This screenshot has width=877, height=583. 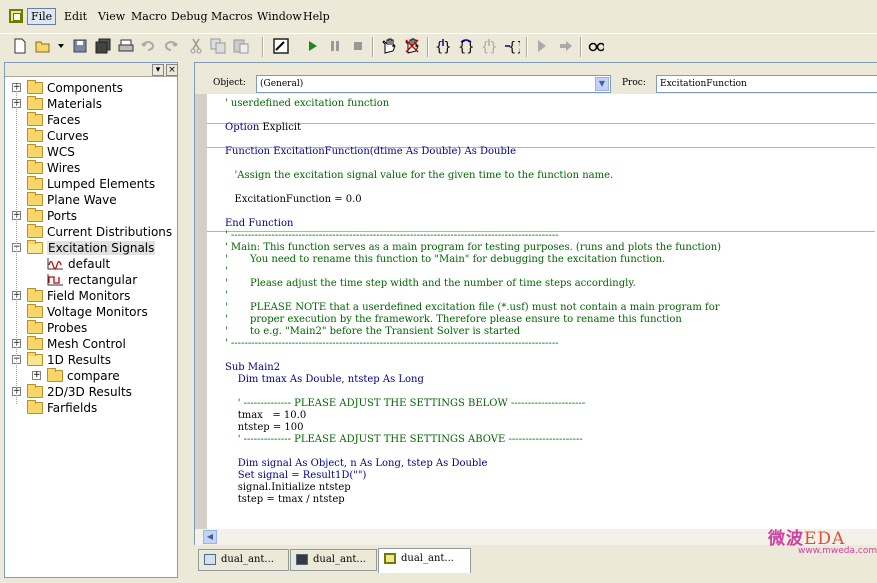 What do you see at coordinates (229, 83) in the screenshot?
I see `object-label: Object:` at bounding box center [229, 83].